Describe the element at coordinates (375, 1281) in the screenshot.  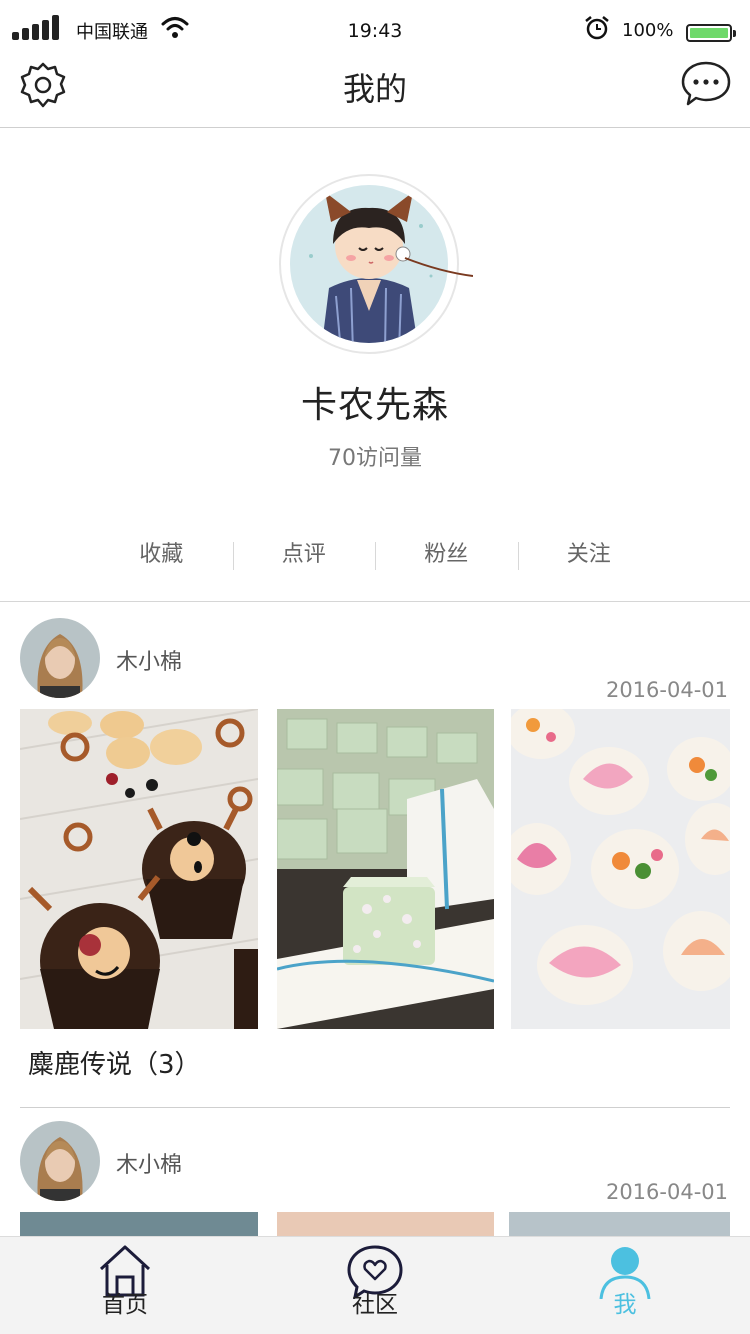
I see `tab-community: 社区` at that location.